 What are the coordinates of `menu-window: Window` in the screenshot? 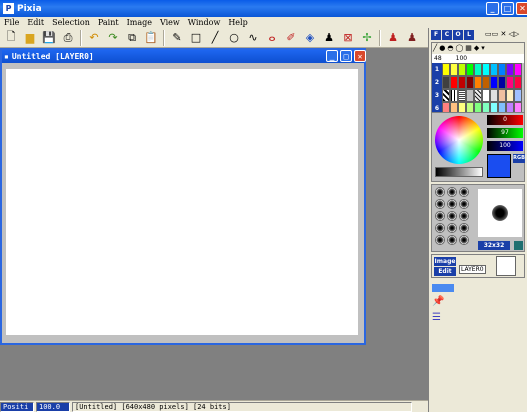 It's located at (204, 22).